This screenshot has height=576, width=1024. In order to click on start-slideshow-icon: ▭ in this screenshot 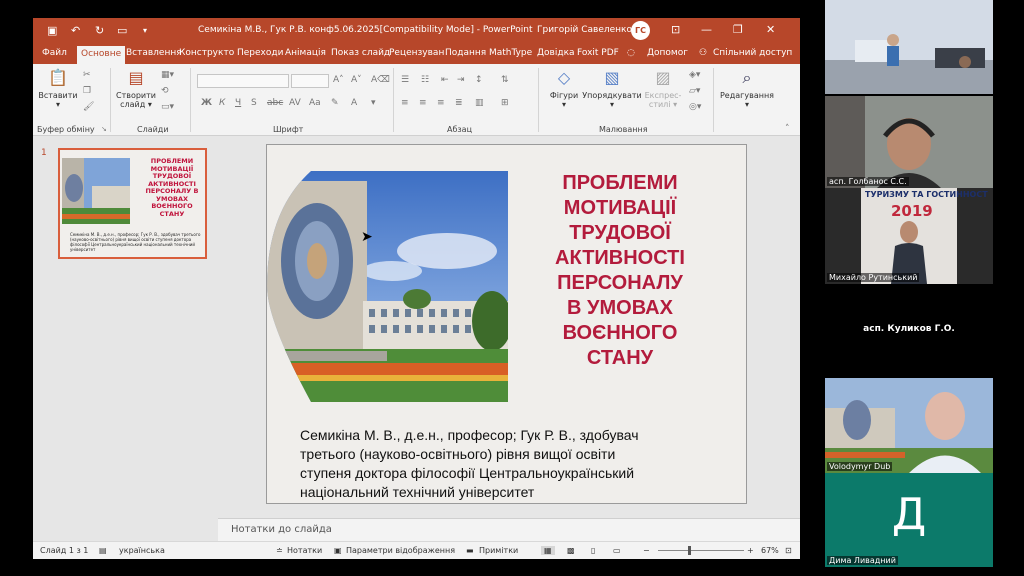, I will do `click(122, 30)`.